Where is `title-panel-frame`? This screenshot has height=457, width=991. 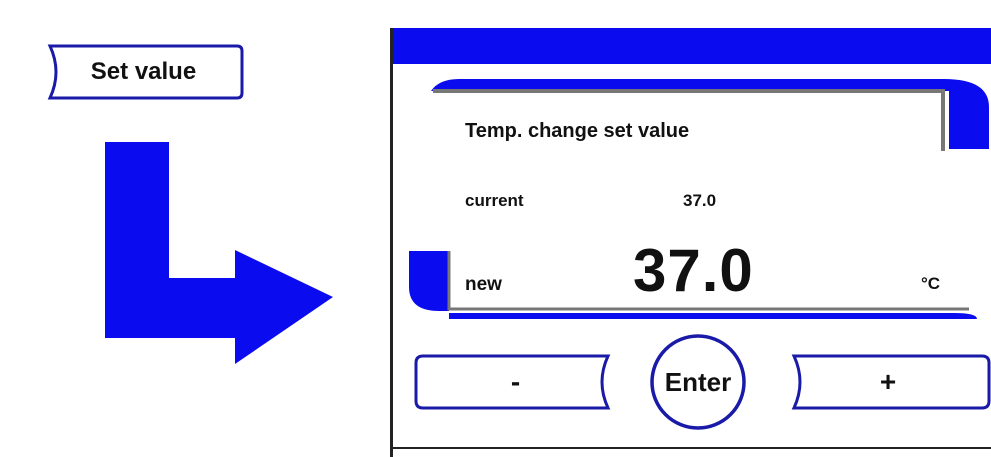
title-panel-frame is located at coordinates (710, 115).